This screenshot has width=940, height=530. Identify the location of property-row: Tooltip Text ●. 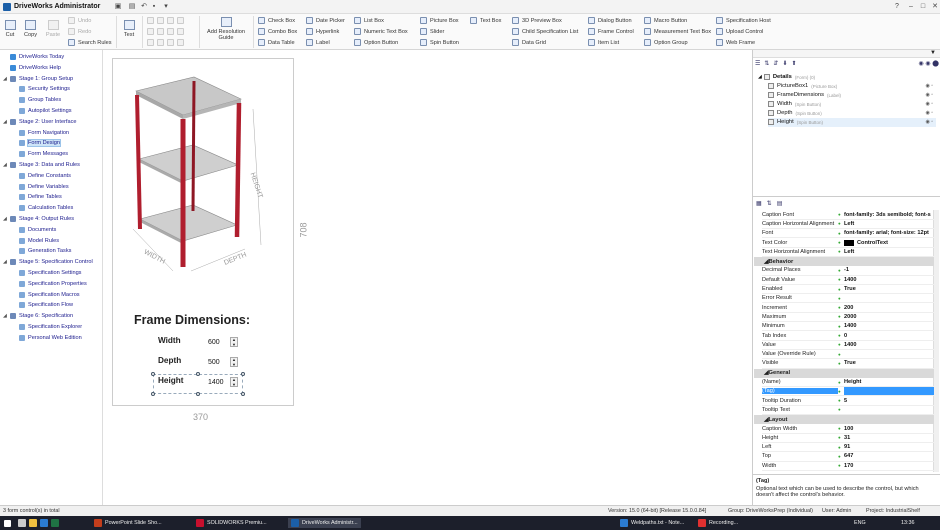
(848, 411).